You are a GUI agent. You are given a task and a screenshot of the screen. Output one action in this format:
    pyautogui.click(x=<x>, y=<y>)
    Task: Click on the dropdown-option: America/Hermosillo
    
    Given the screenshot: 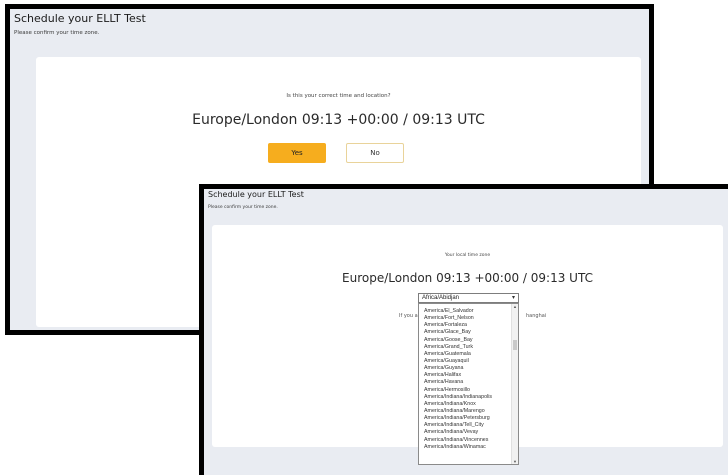 What is the action you would take?
    pyautogui.click(x=465, y=390)
    